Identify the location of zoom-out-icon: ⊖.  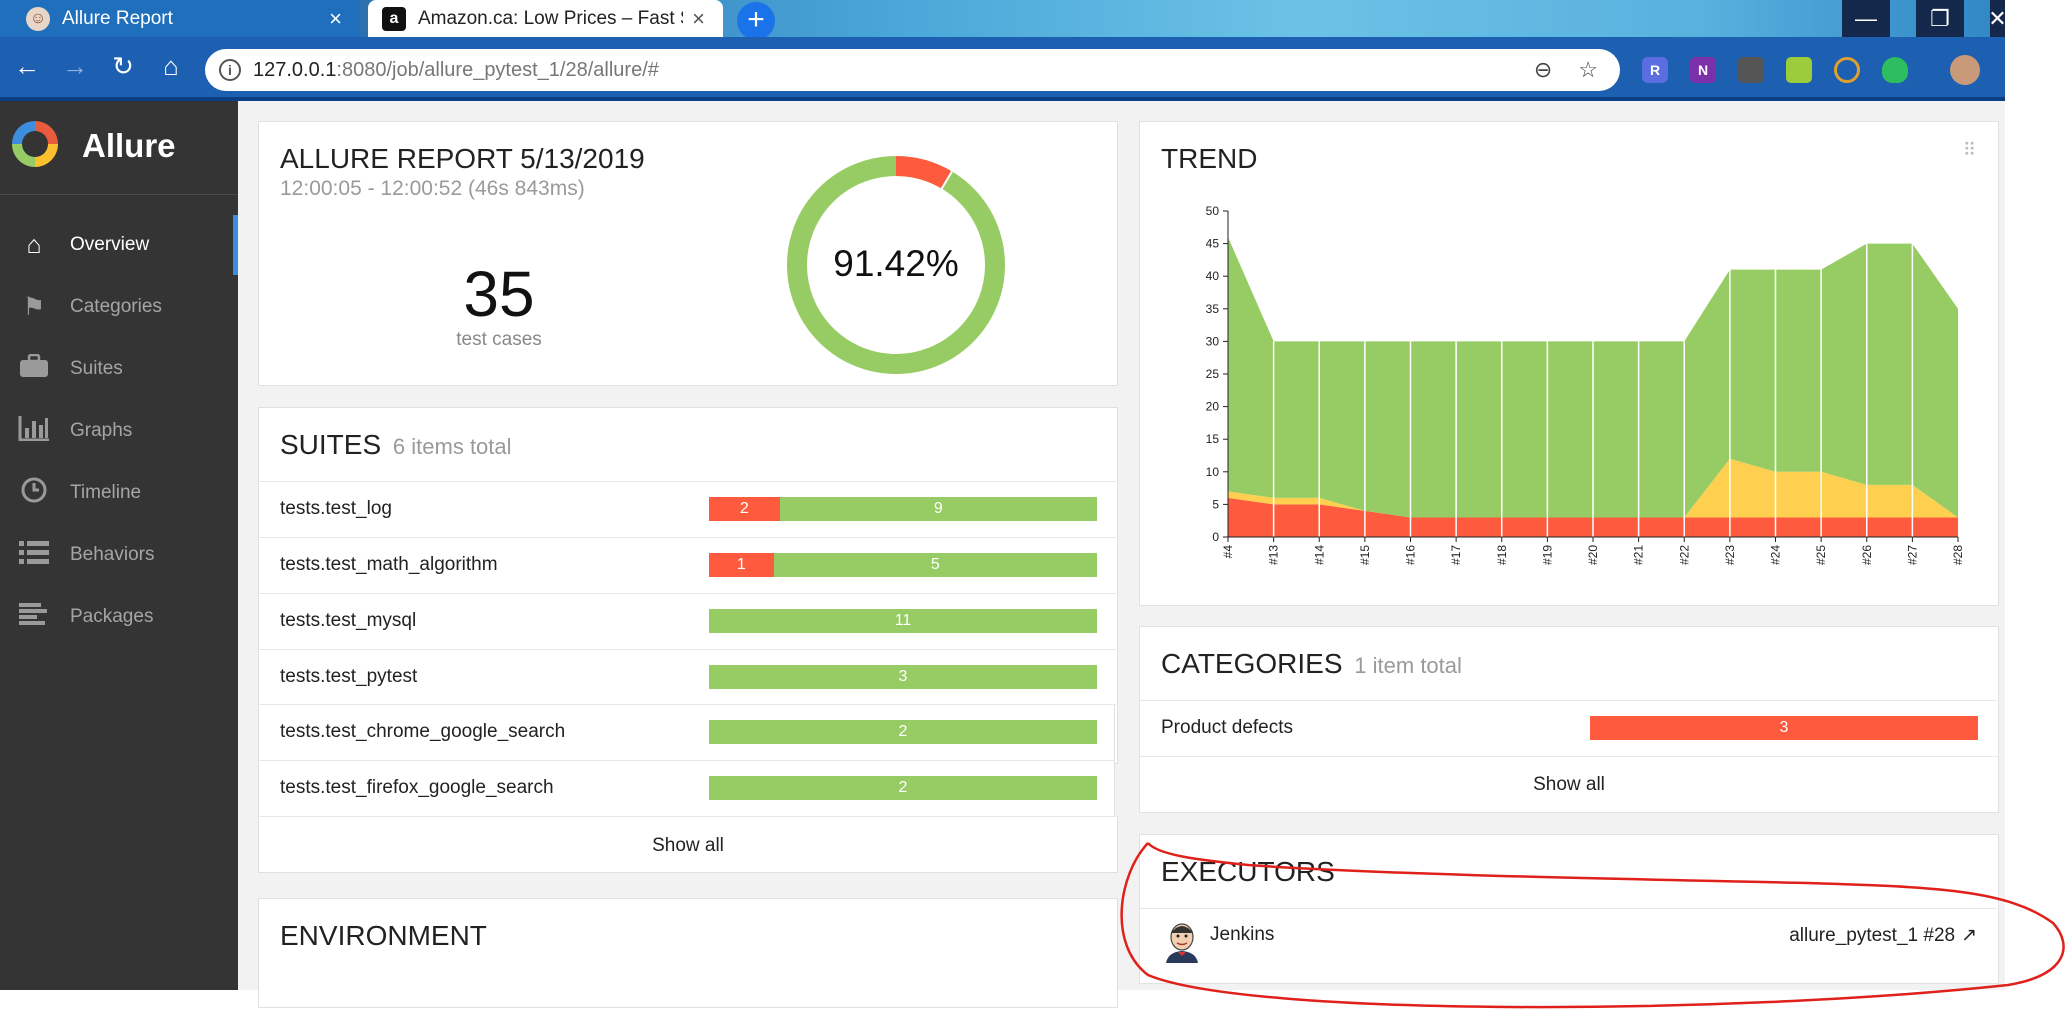
(1543, 70).